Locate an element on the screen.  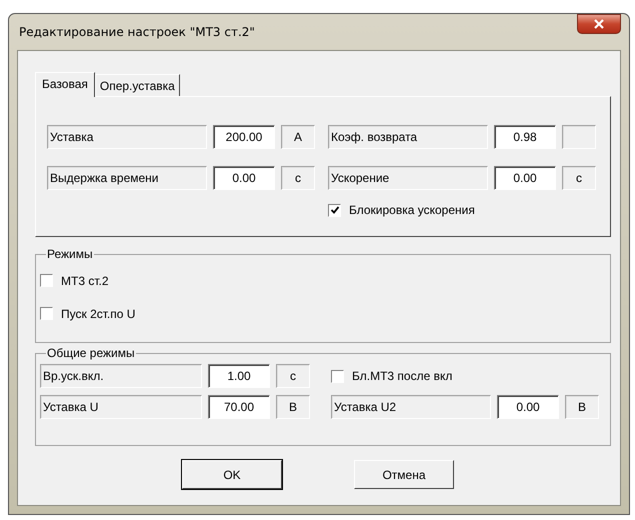
field-label: Выдержка времени is located at coordinates (127, 178).